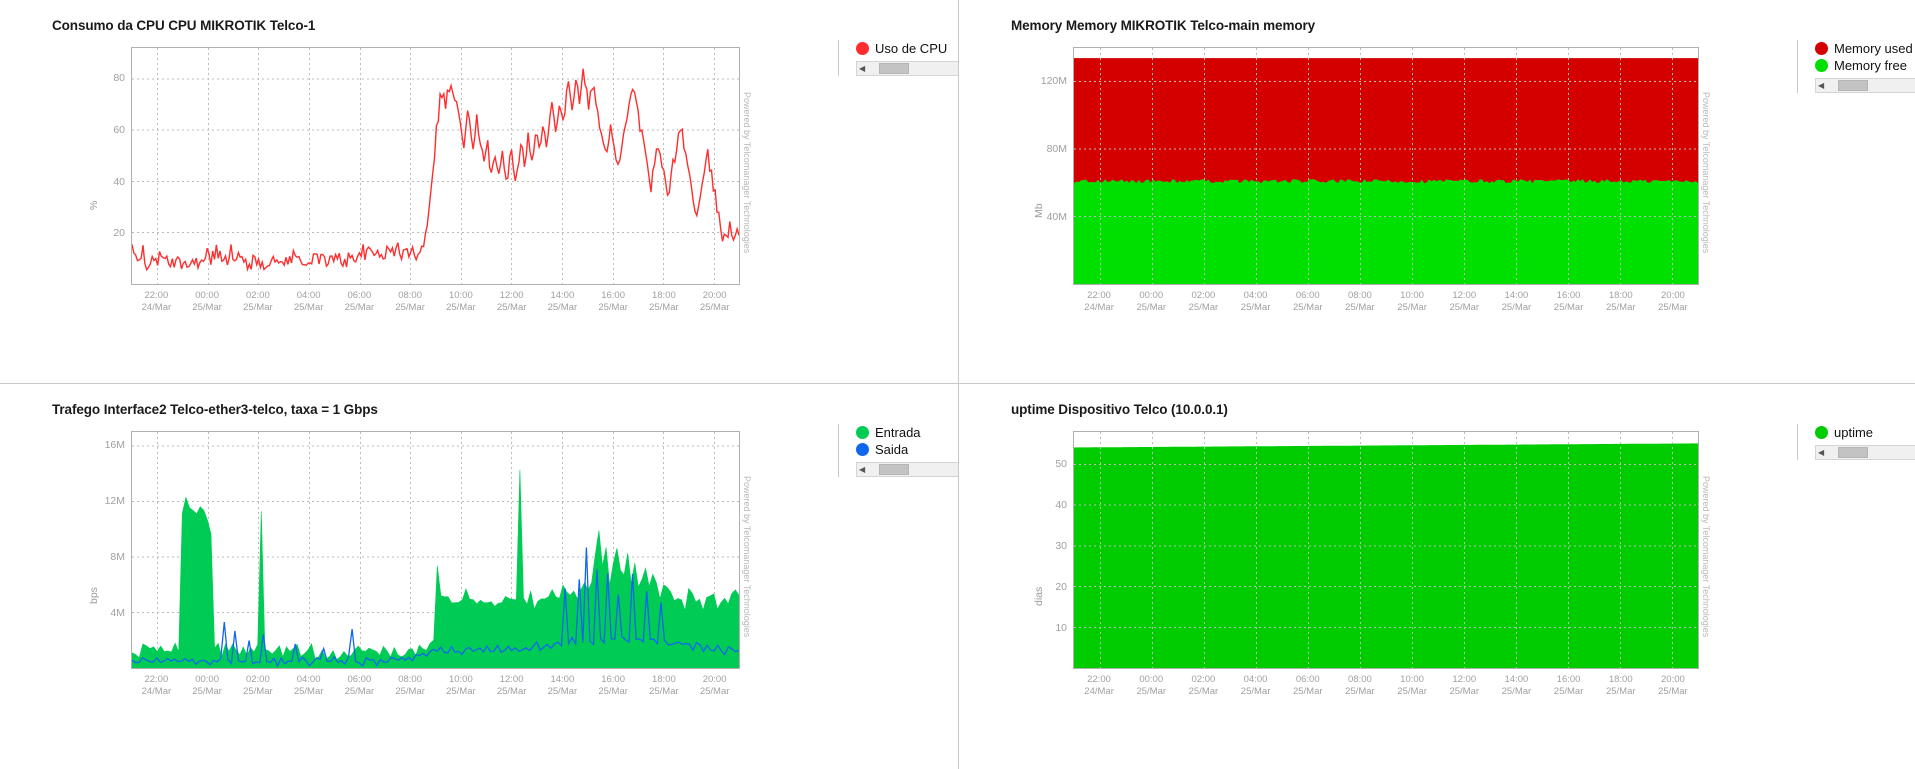 The image size is (1915, 769). Describe the element at coordinates (1706, 173) in the screenshot. I see `watermark-memory: Powered by Telcomanager Technologies` at that location.